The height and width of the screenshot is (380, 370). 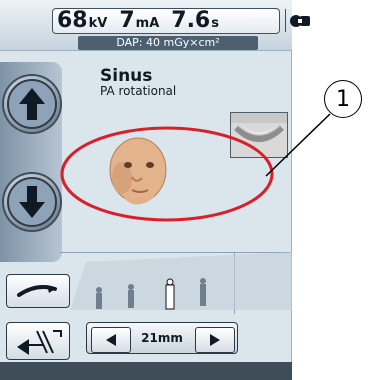 I want to click on left-arrow-icon, so click(x=111, y=340).